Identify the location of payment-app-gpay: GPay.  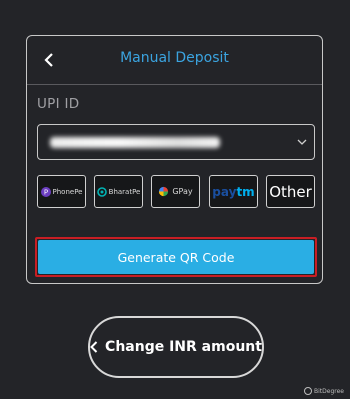
(175, 191).